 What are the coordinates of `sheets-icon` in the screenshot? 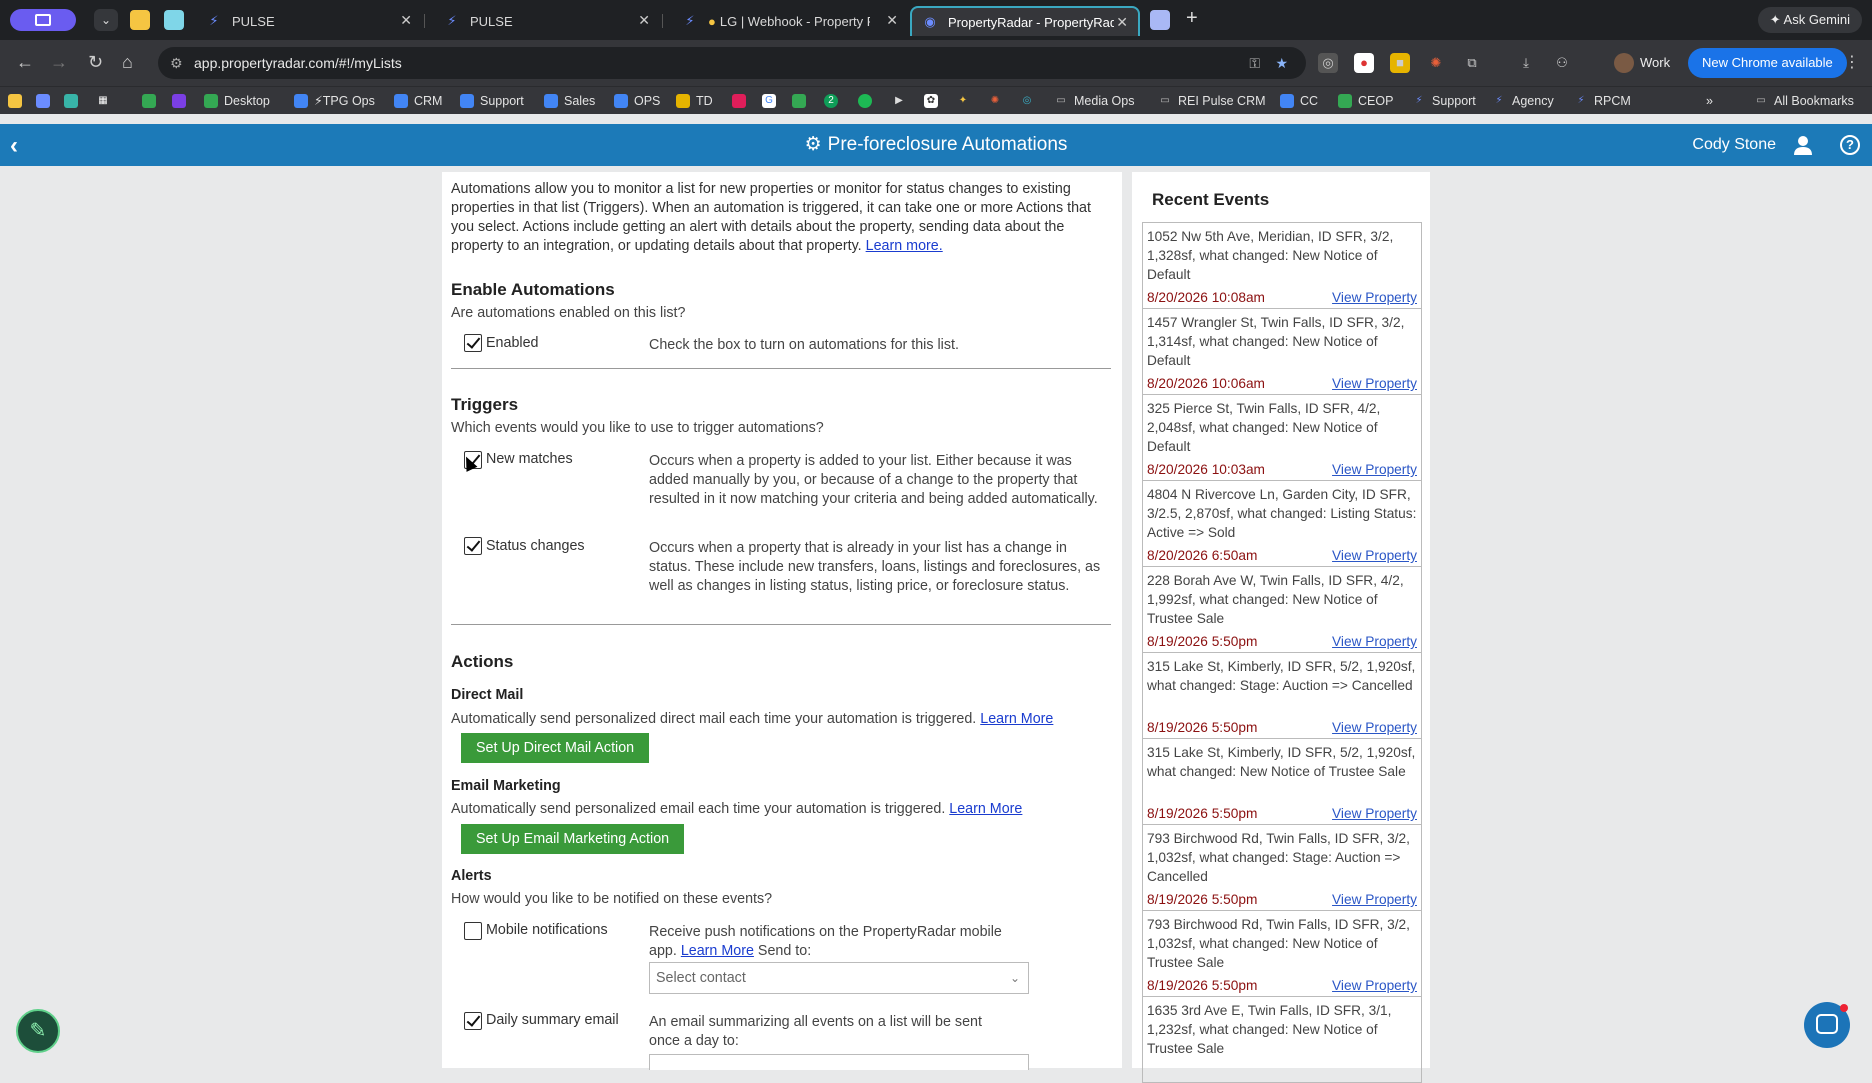 It's located at (149, 101).